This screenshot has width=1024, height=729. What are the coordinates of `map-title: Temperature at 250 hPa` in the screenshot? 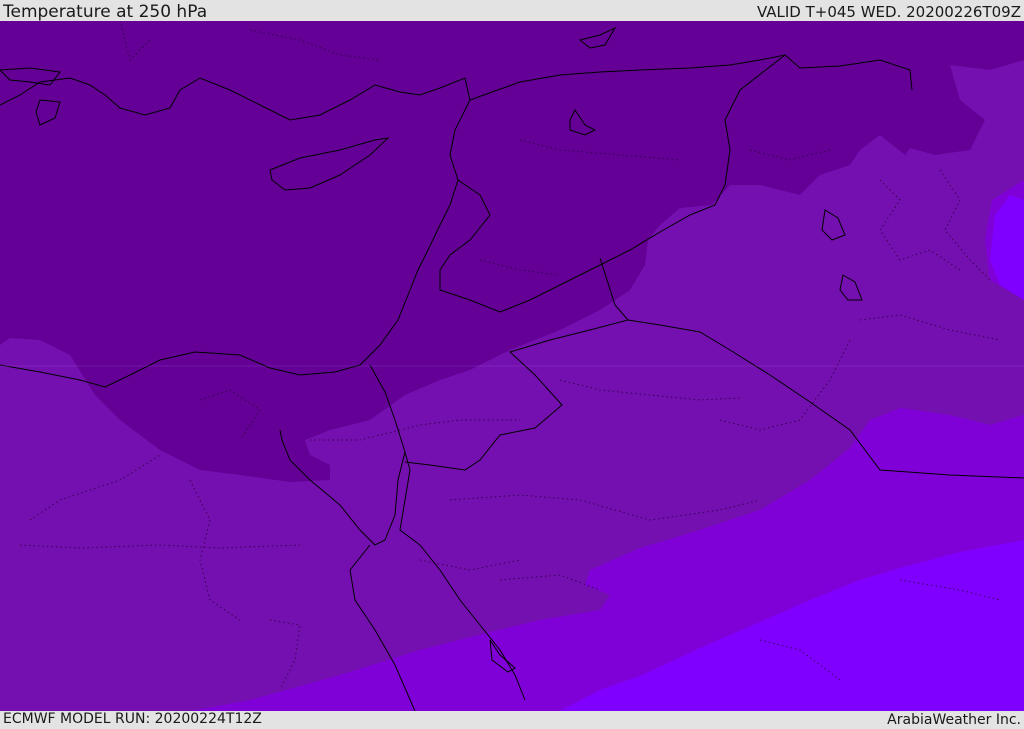 It's located at (105, 12).